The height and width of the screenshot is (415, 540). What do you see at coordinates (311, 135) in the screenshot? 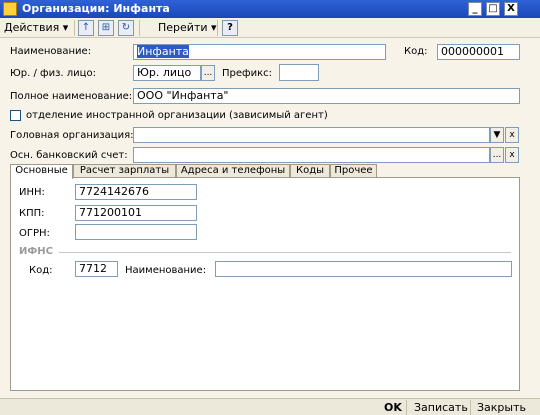
I see `parent-org-input` at bounding box center [311, 135].